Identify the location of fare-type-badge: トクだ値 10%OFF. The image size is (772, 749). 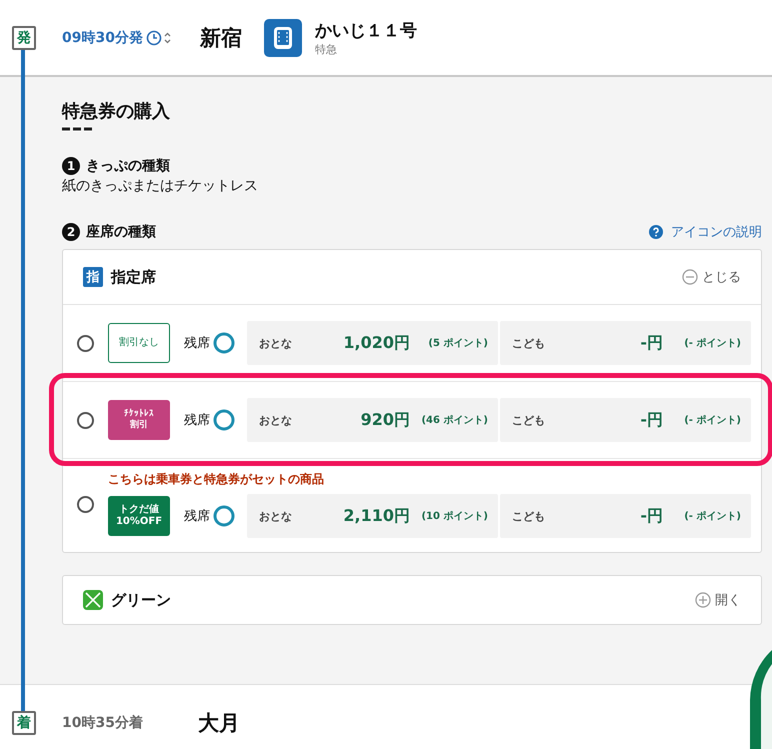
(139, 516).